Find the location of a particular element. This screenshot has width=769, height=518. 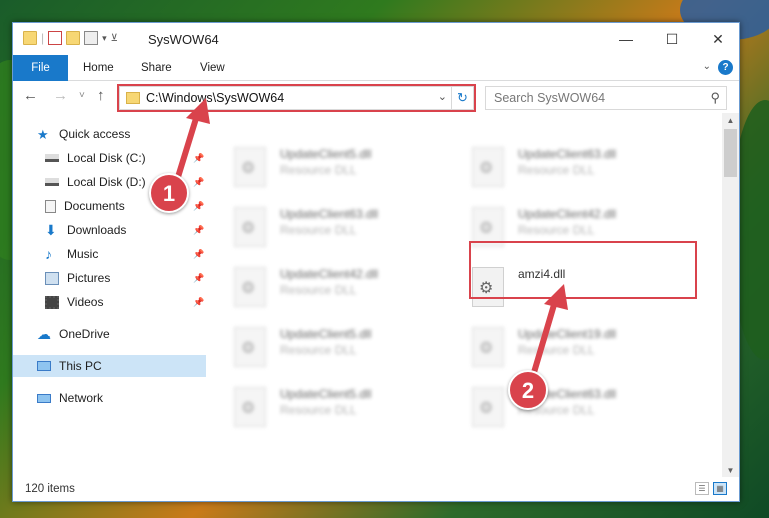

arrow-1-head is located at coordinates (198, 111).